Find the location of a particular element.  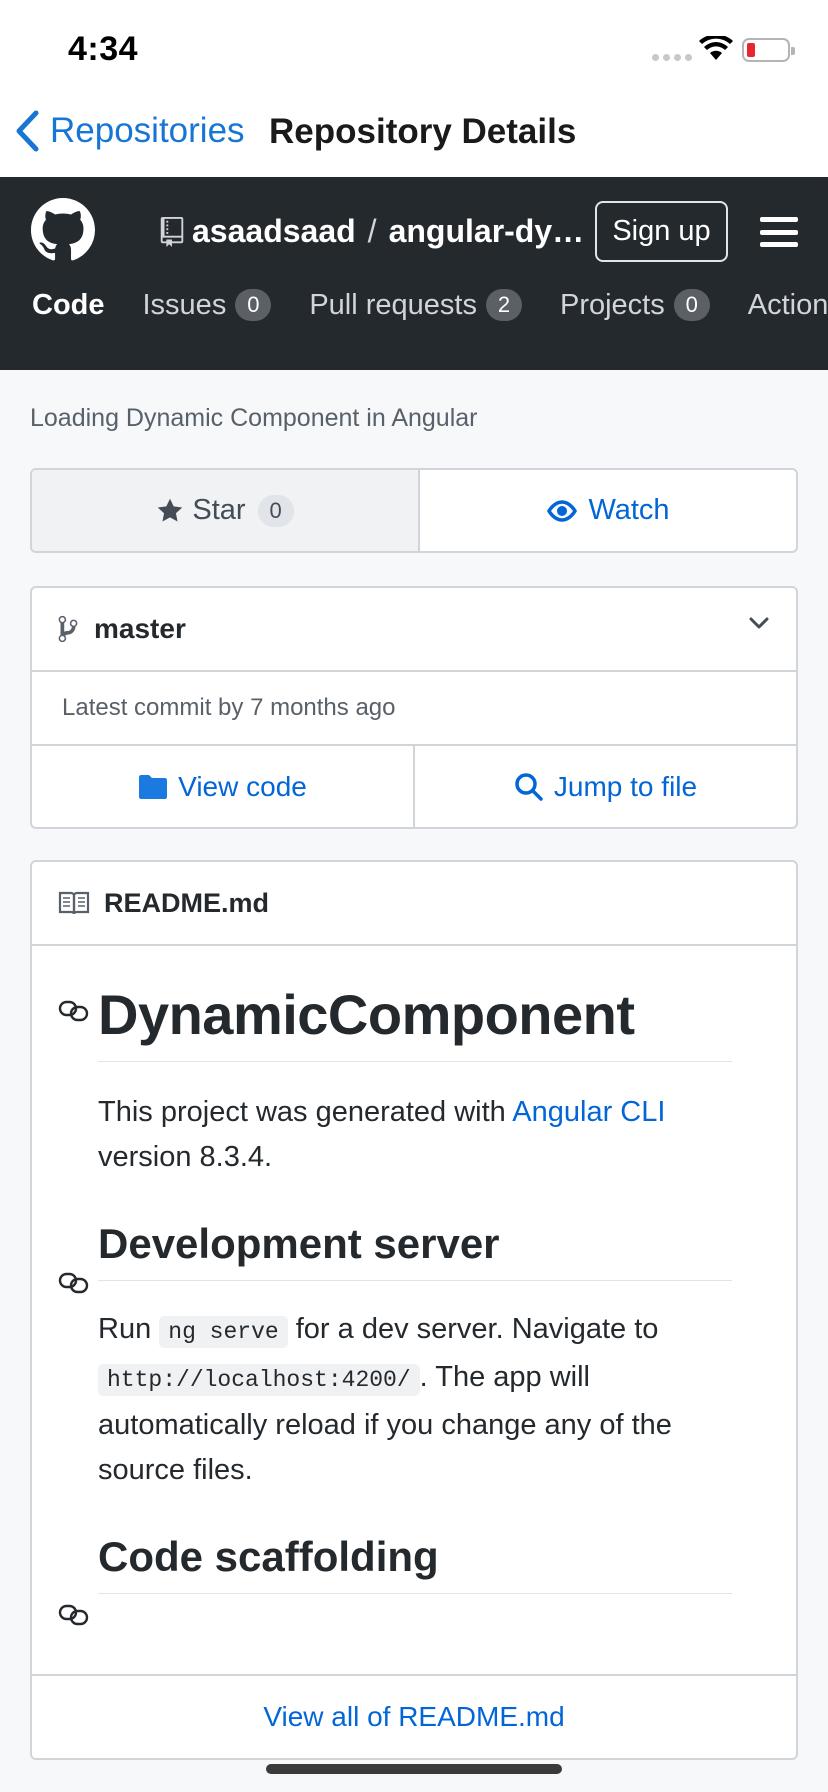

github-logo-icon is located at coordinates (63, 230).